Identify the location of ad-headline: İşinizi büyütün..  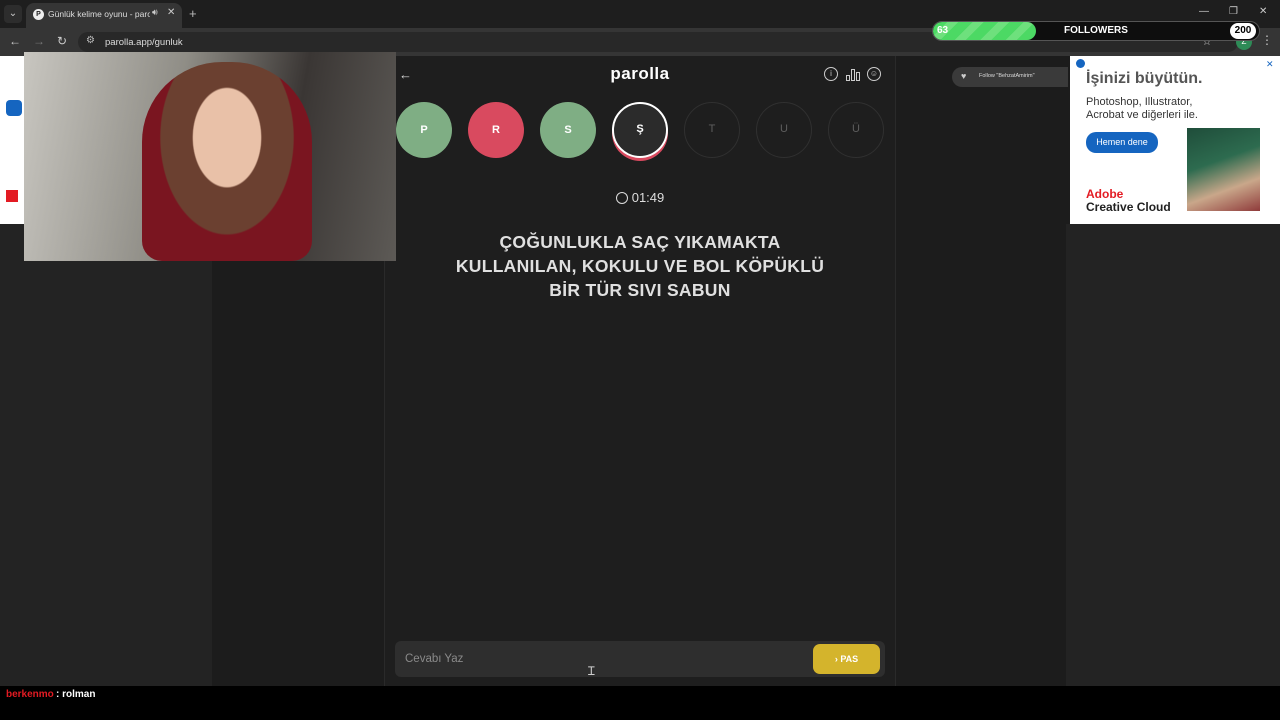
(1144, 78).